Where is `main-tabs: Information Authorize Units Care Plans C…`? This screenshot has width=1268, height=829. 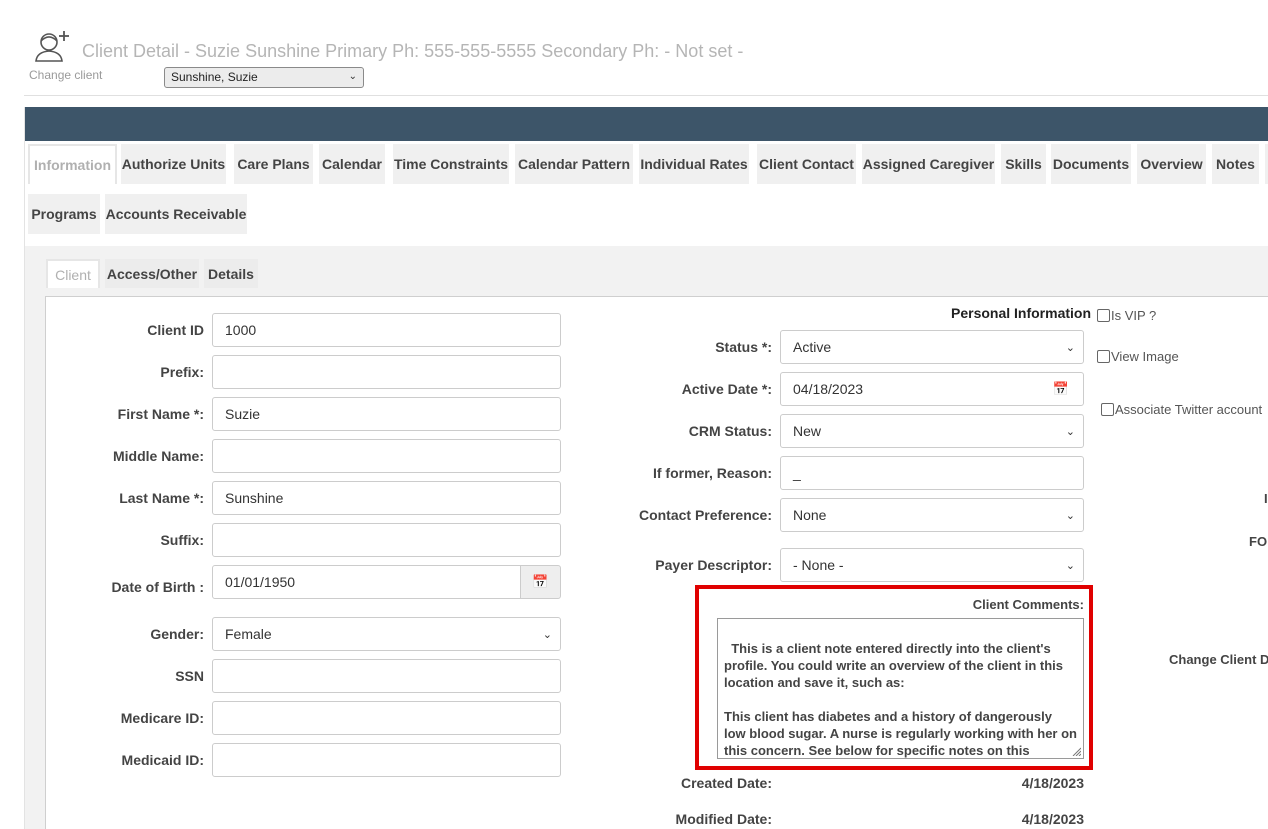
main-tabs: Information Authorize Units Care Plans C… is located at coordinates (646, 193).